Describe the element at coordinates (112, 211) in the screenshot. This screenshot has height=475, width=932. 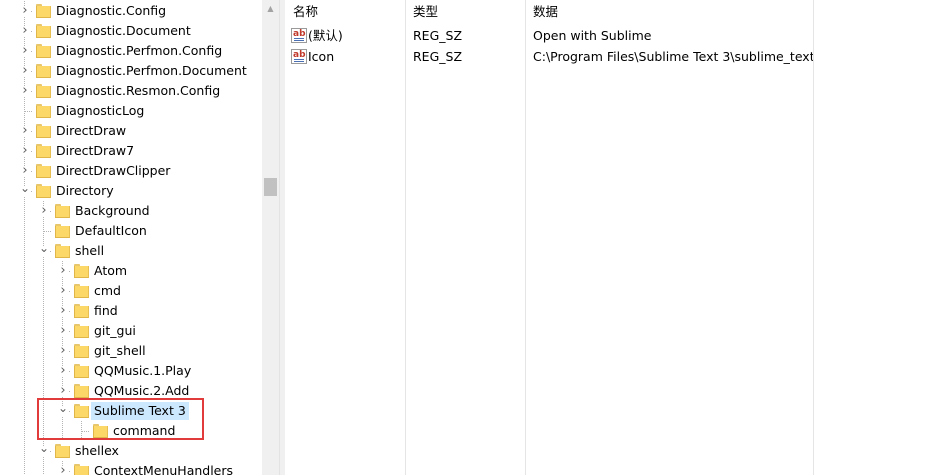
I see `tree-node-label: Background` at that location.